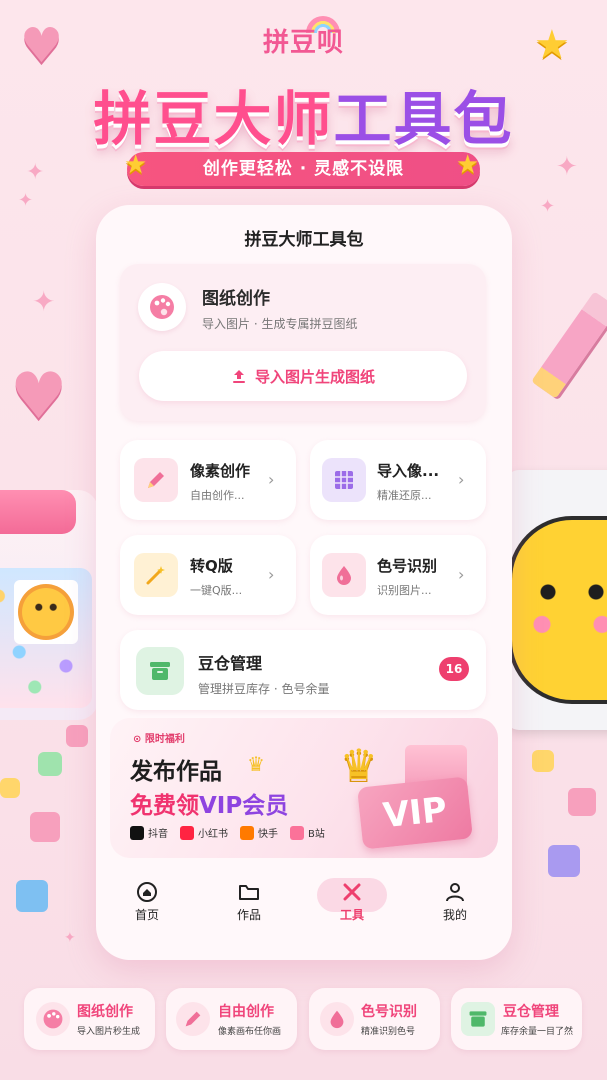 This screenshot has height=1080, width=607. I want to click on storage-title: 豆仓管理, so click(230, 663).